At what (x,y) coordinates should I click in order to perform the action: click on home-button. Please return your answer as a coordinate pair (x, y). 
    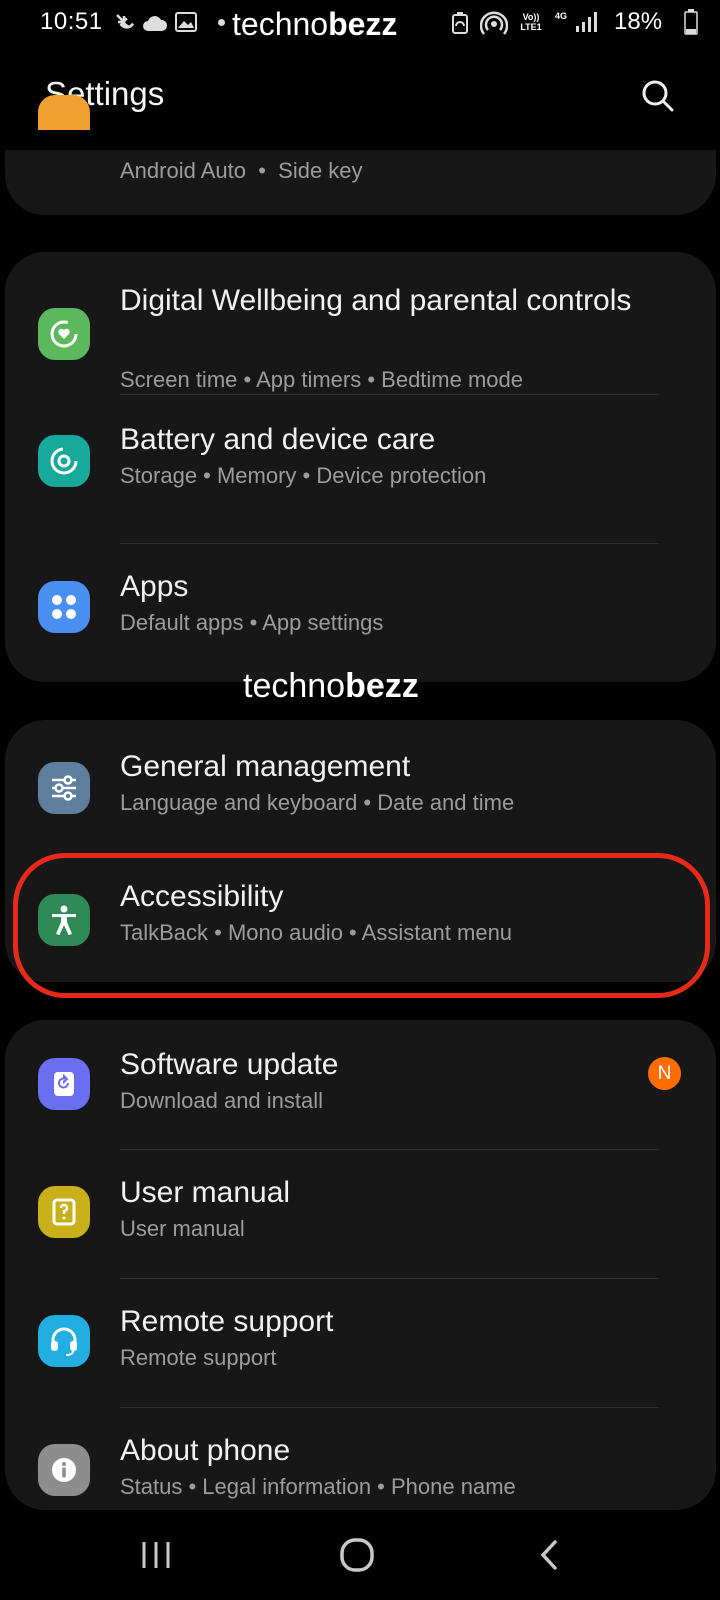
    Looking at the image, I should click on (357, 1556).